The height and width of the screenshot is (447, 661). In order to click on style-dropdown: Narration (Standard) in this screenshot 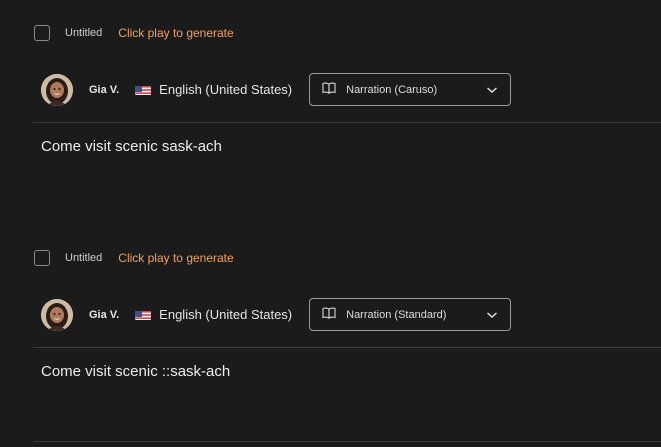, I will do `click(410, 314)`.